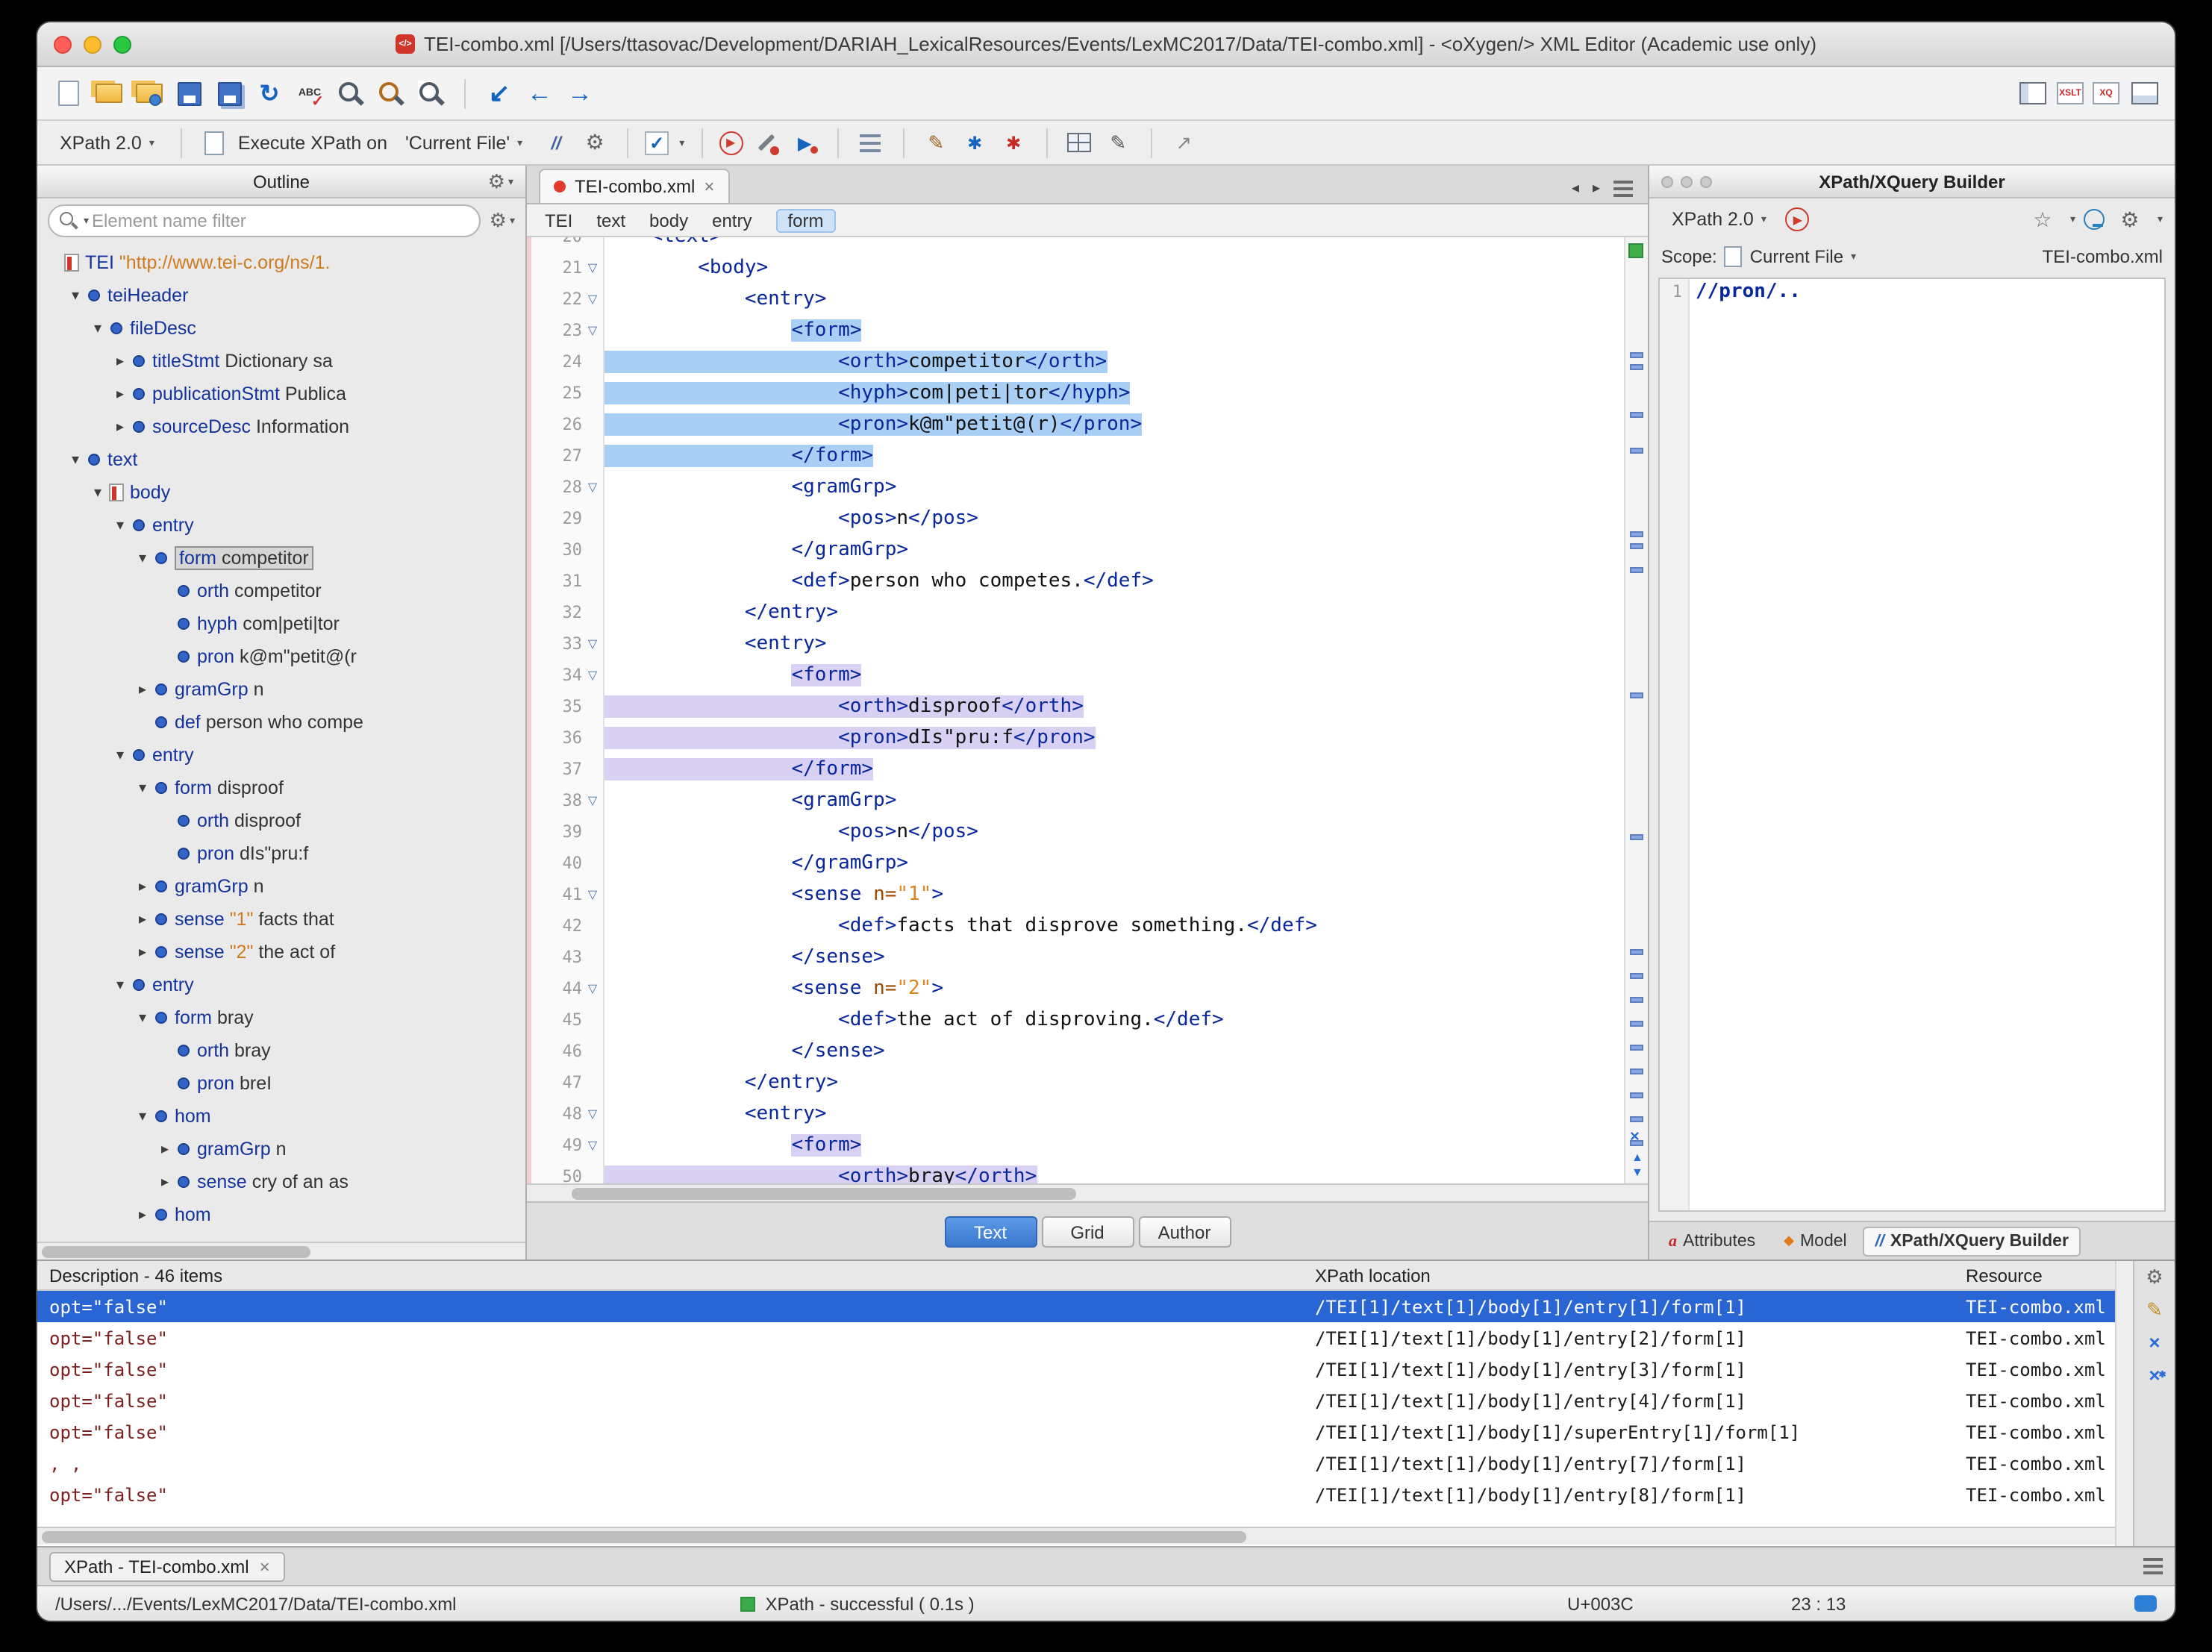 The width and height of the screenshot is (2212, 1652). I want to click on breadcrumb-item-TEI: TEI, so click(558, 221).